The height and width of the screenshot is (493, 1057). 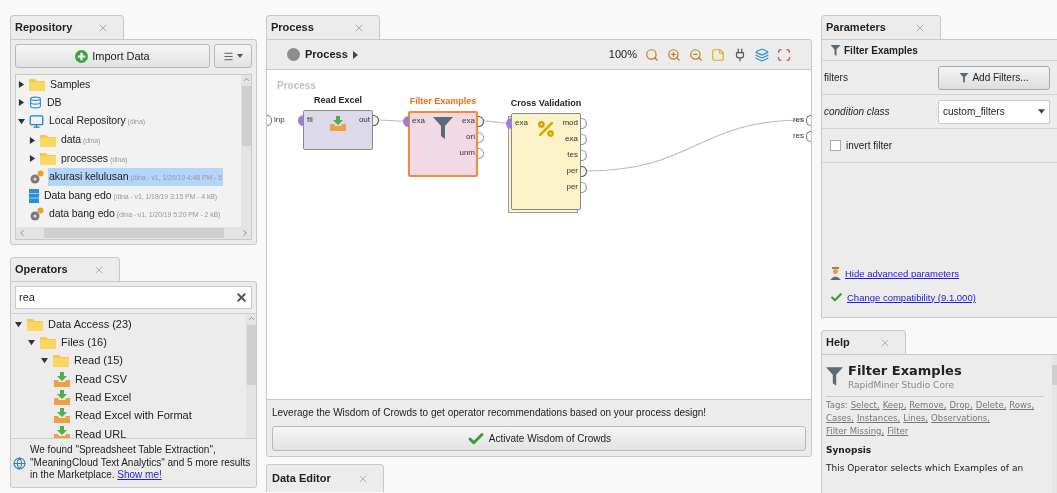 I want to click on panel-tab: Operators, so click(x=65, y=269).